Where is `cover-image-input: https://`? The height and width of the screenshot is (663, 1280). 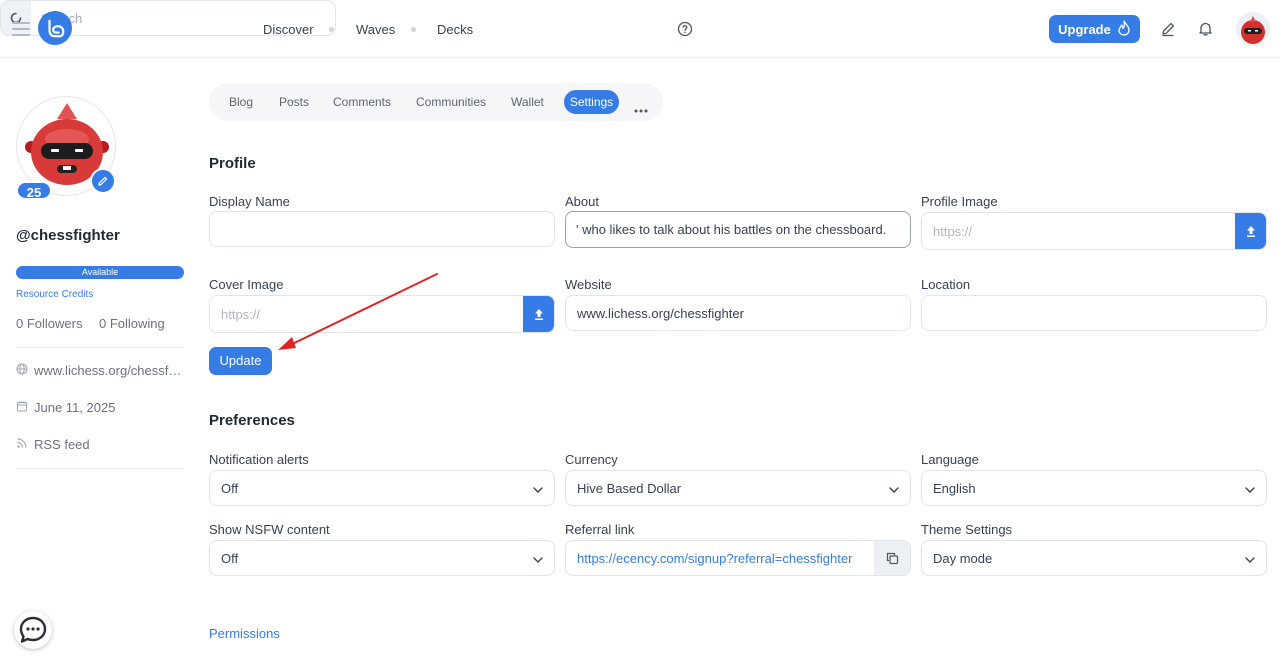 cover-image-input: https:// is located at coordinates (240, 314).